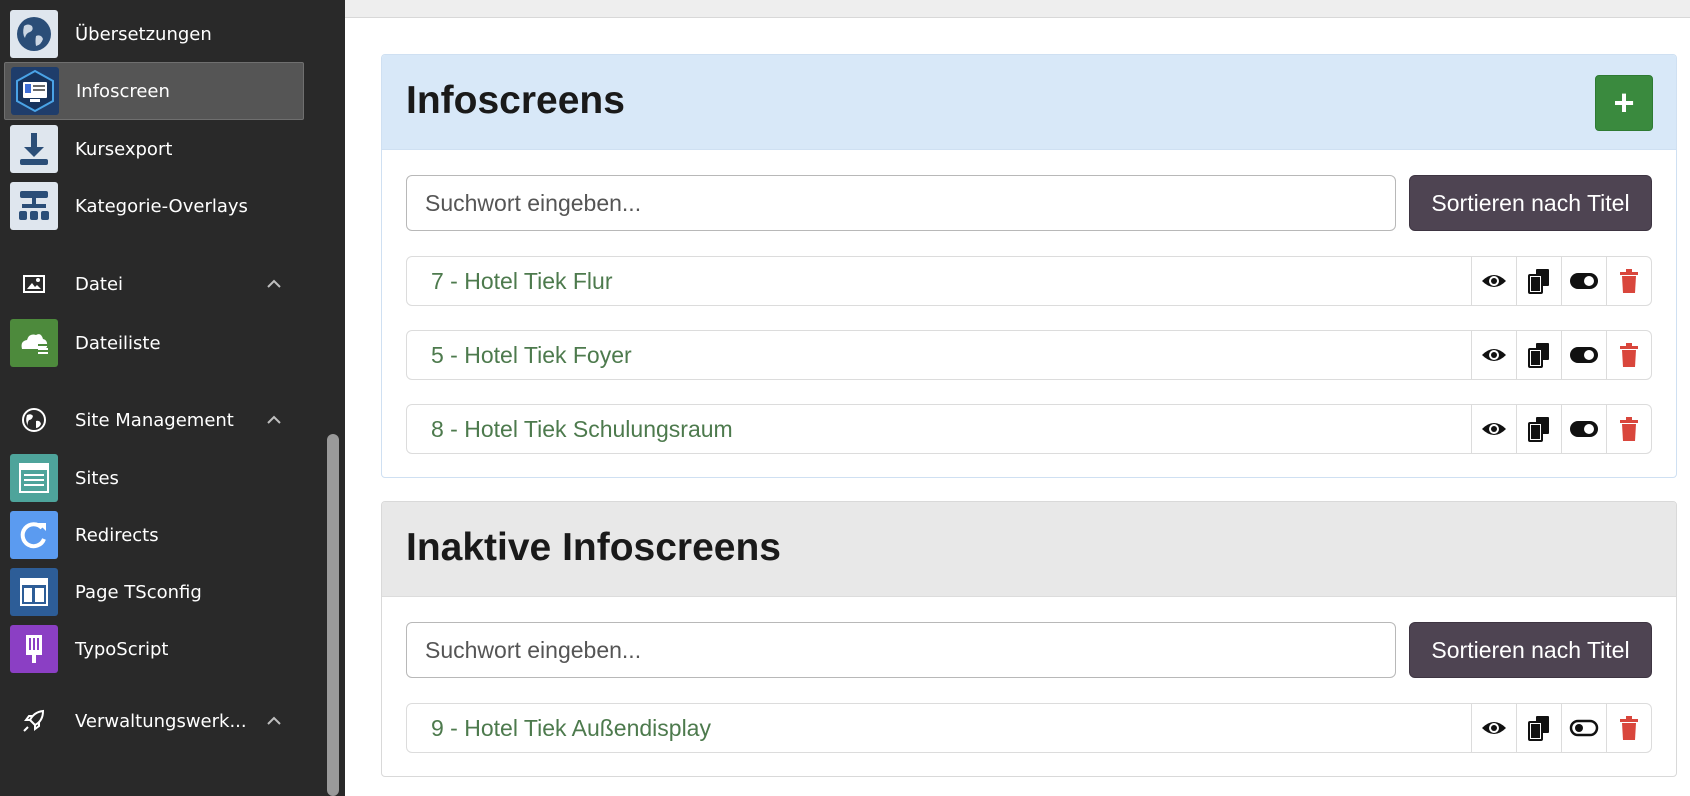 Image resolution: width=1690 pixels, height=796 pixels. I want to click on infoscreen-title: 9 - Hotel Tiek Außendisplay, so click(571, 728).